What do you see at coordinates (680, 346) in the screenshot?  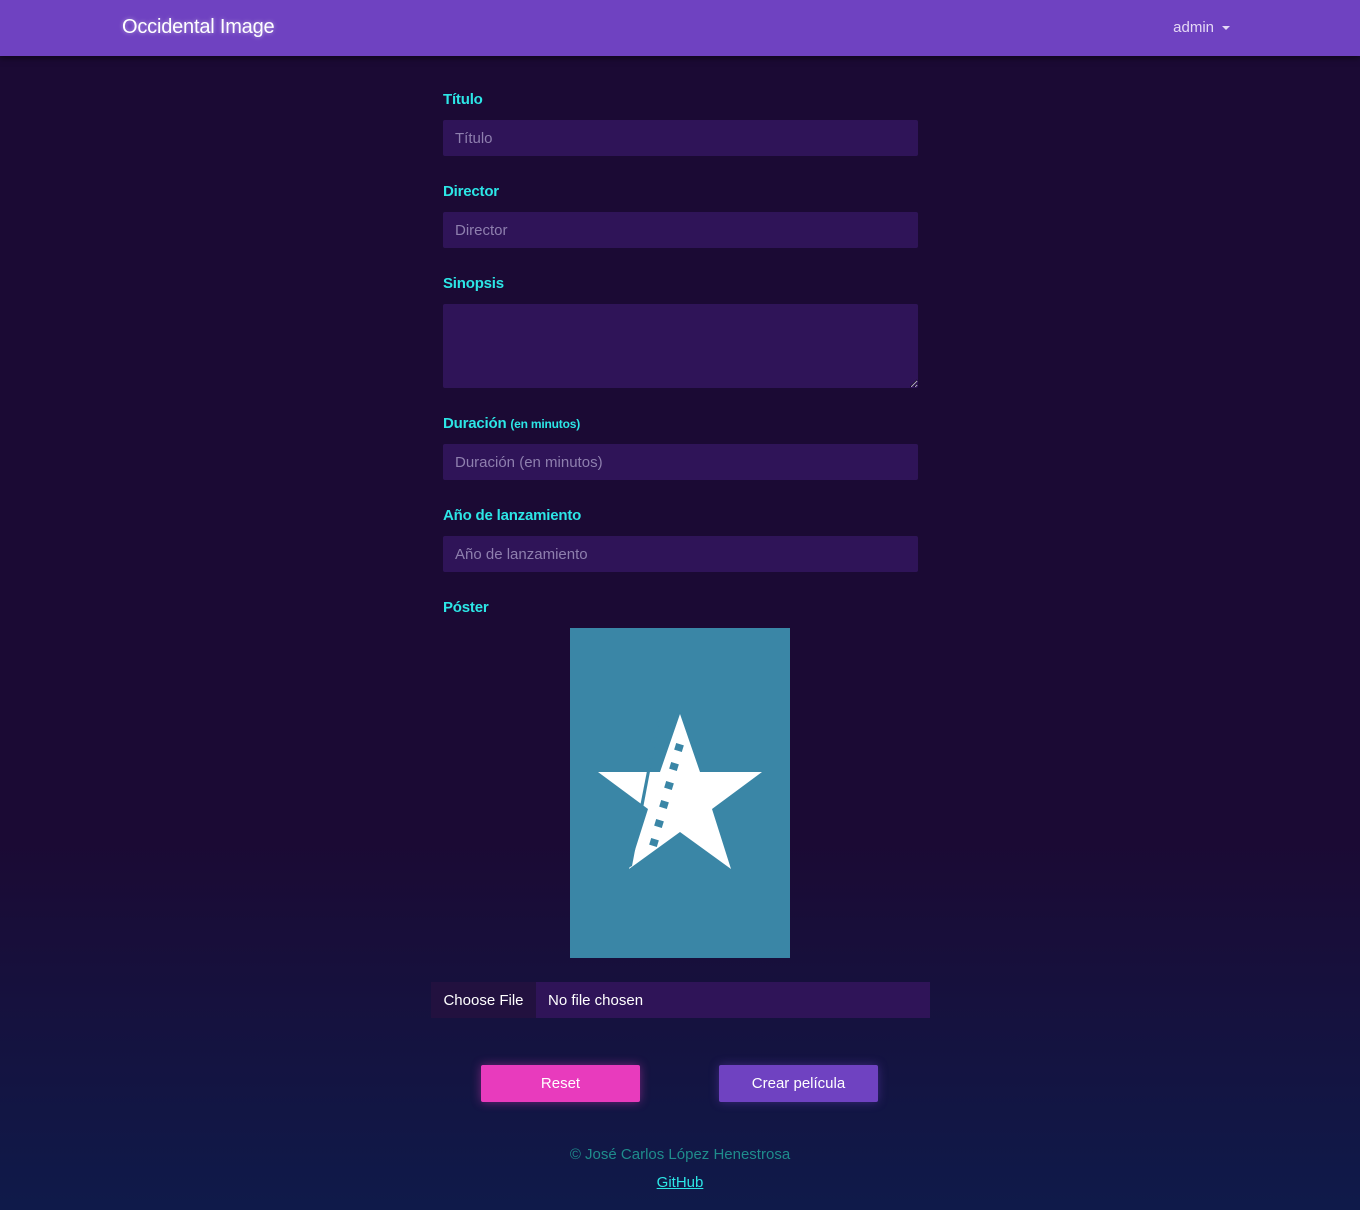 I see `synopsis-textarea` at bounding box center [680, 346].